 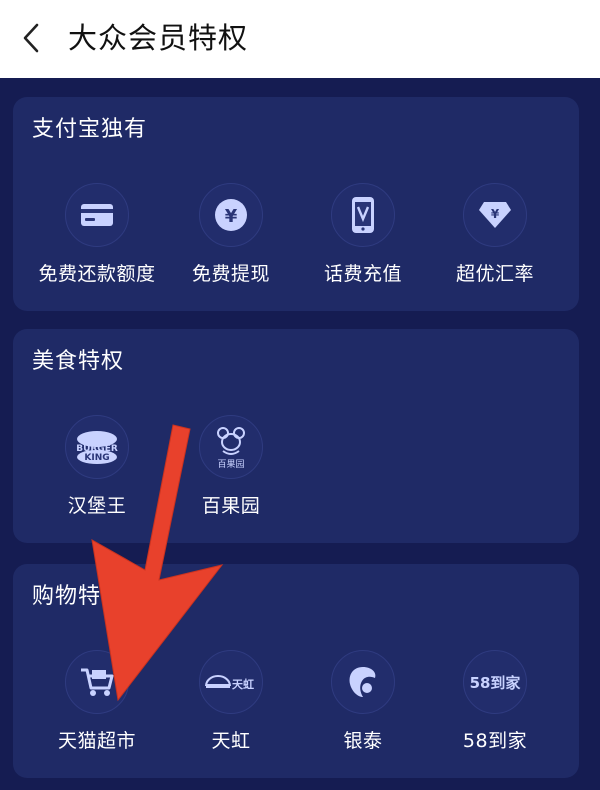 I want to click on item-58-daojia: 58到家 58到家, so click(x=495, y=701).